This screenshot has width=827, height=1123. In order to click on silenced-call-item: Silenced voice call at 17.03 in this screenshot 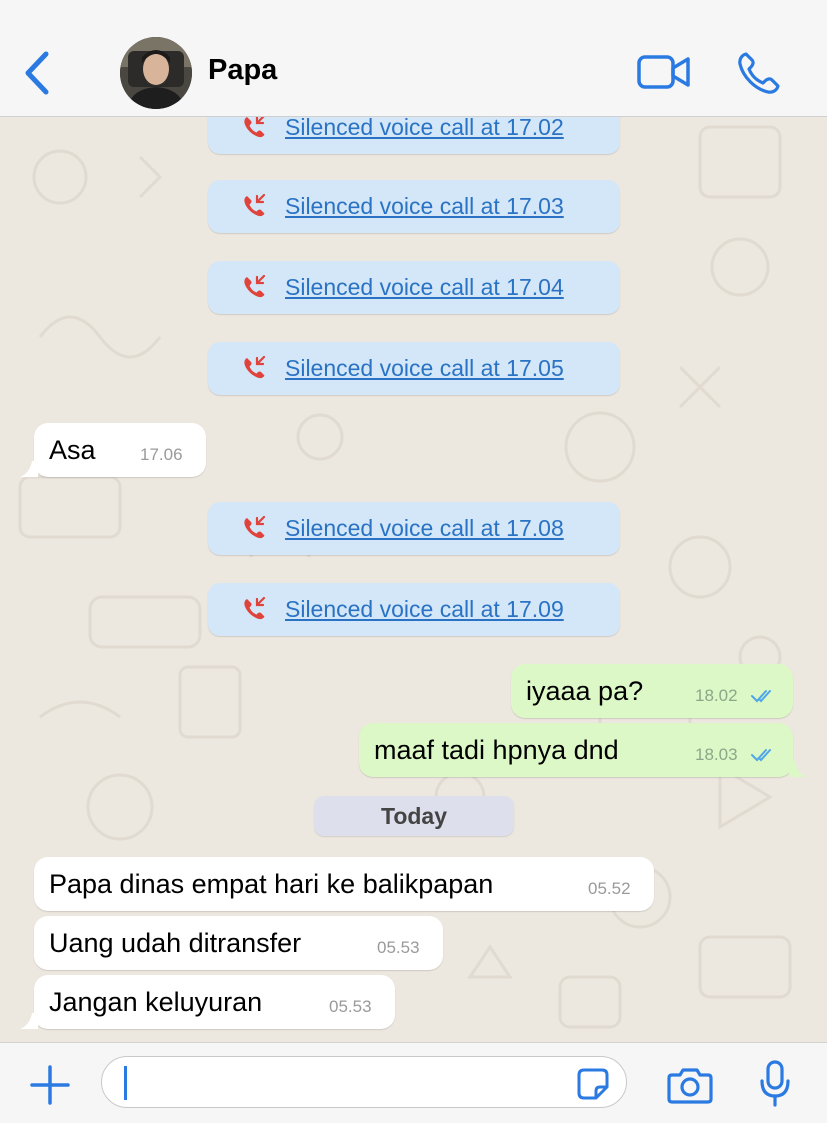, I will do `click(414, 206)`.